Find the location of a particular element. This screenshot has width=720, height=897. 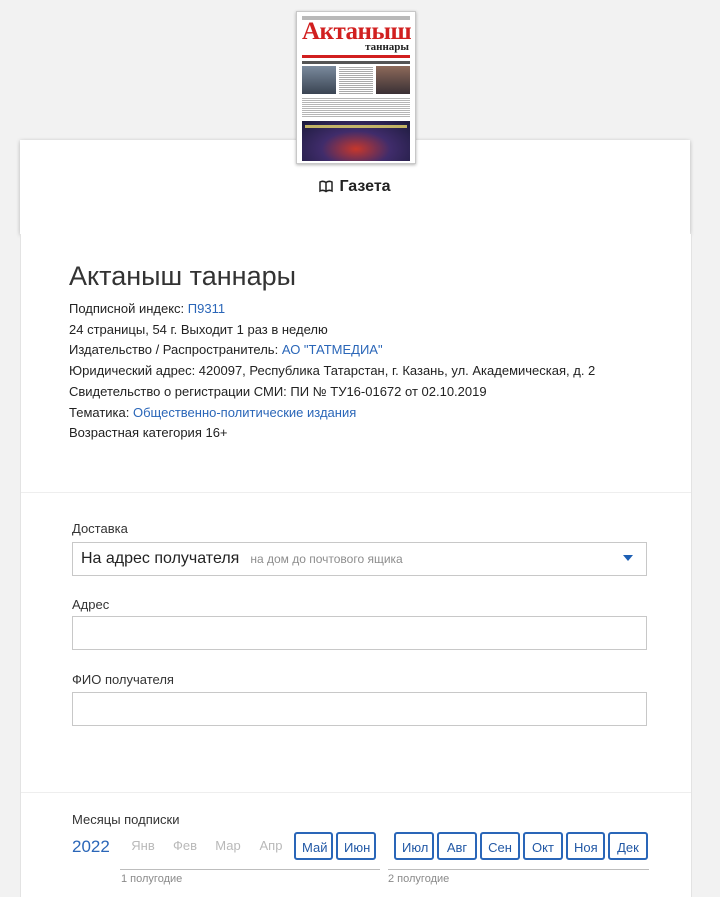

address-input is located at coordinates (359, 633).